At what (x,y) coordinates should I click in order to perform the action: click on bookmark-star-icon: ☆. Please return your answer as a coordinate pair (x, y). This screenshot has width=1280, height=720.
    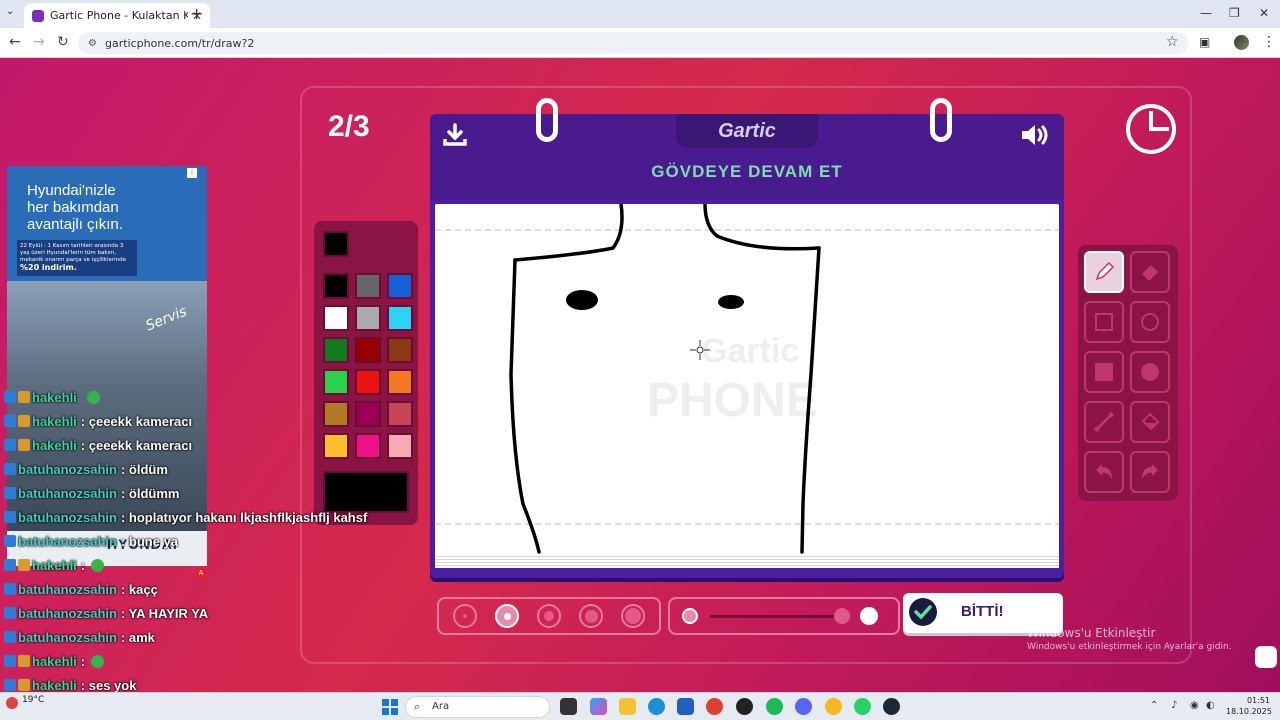
    Looking at the image, I should click on (1172, 42).